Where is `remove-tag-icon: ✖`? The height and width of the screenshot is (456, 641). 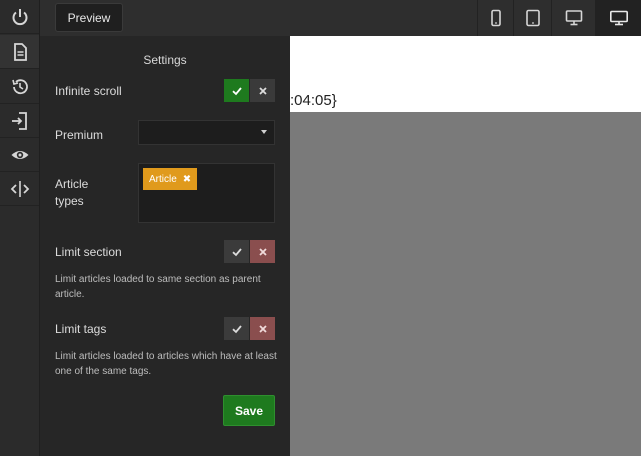
remove-tag-icon: ✖ is located at coordinates (187, 179).